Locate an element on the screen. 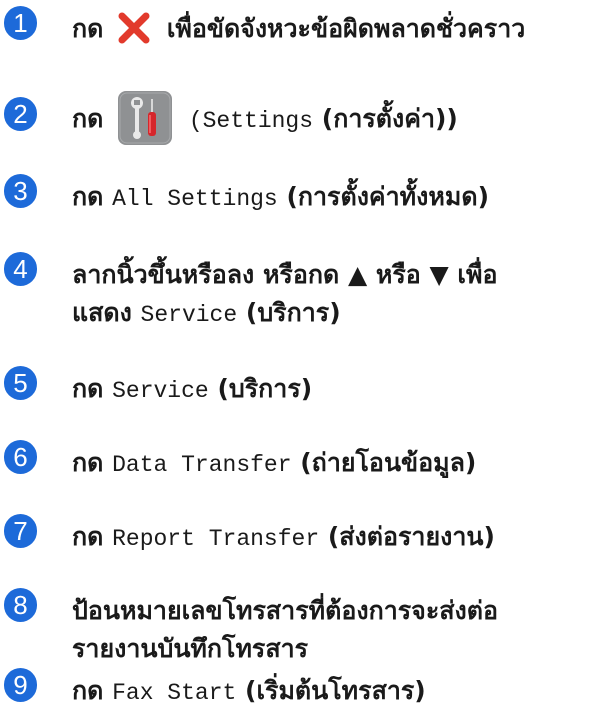 The height and width of the screenshot is (712, 598). step-number: 1 is located at coordinates (20, 23).